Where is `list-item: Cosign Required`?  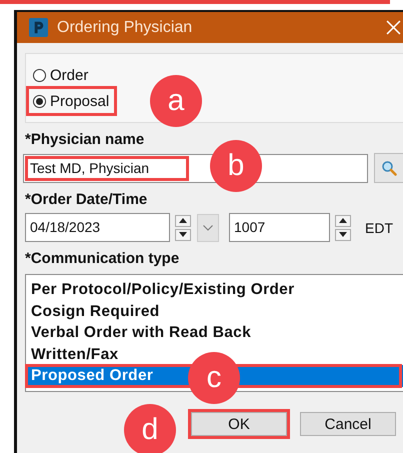 list-item: Cosign Required is located at coordinates (214, 311).